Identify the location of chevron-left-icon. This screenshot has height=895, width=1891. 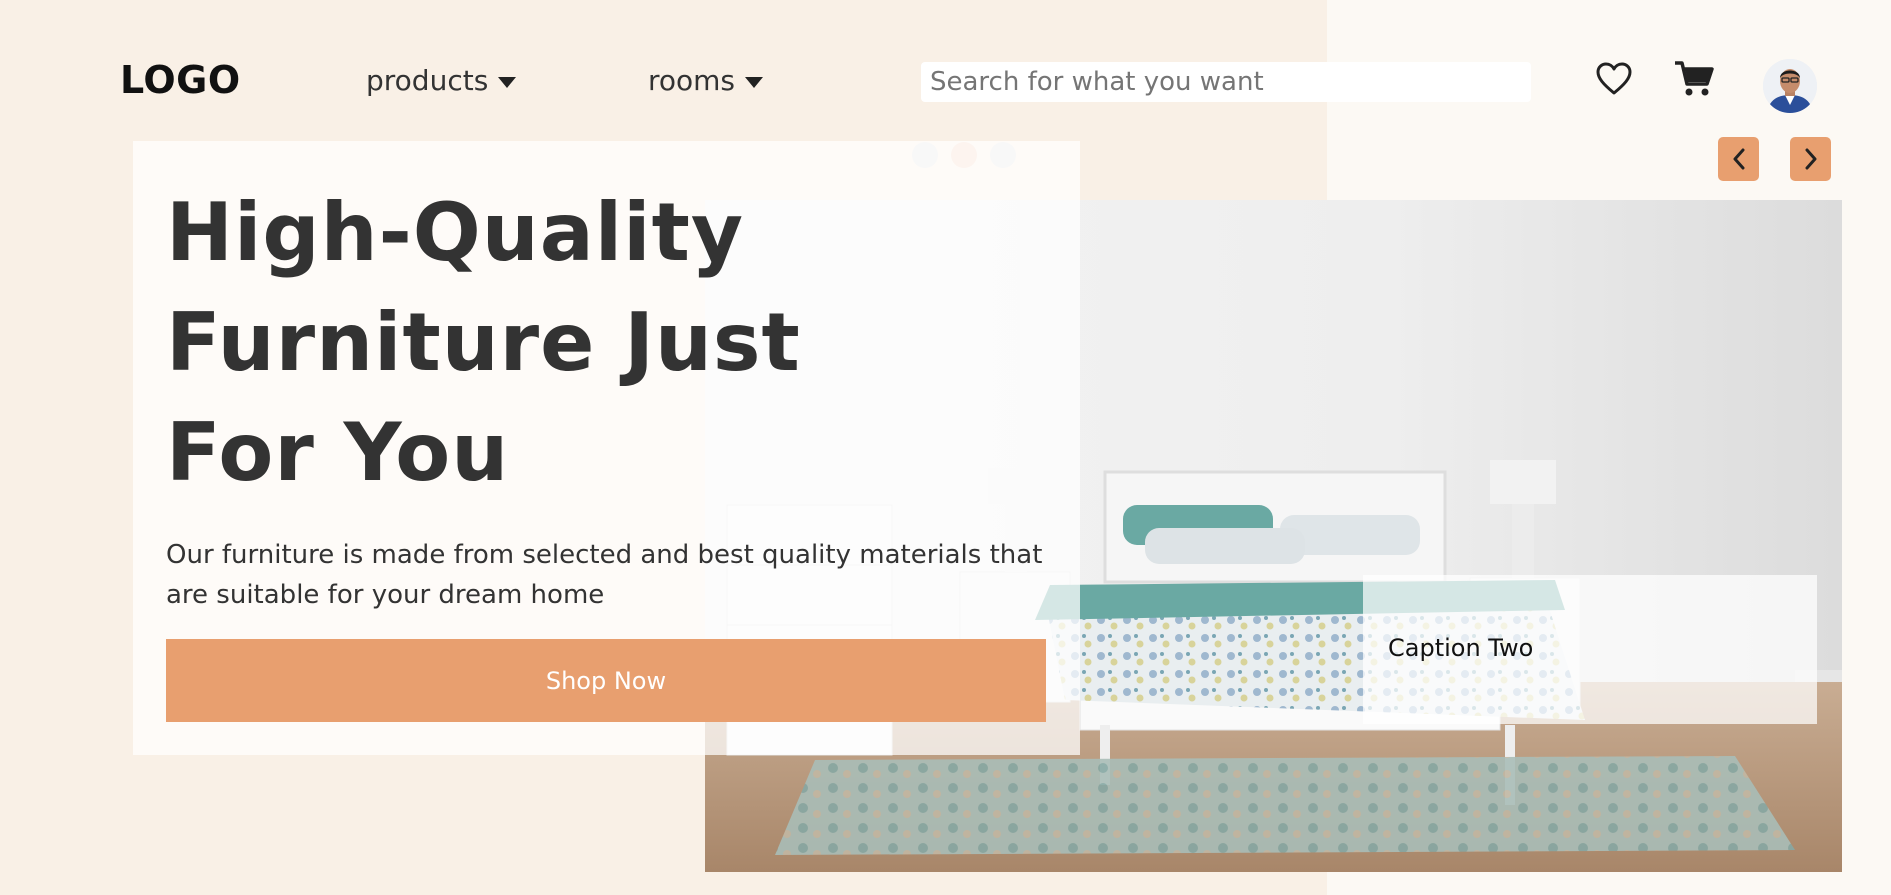
(1738, 159).